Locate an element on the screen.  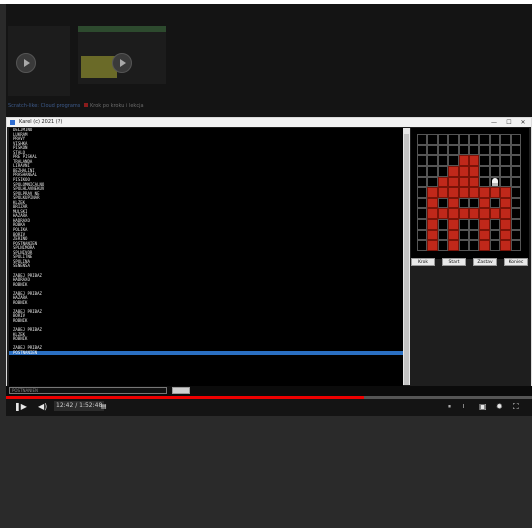
start-button: Start is located at coordinates (454, 262).